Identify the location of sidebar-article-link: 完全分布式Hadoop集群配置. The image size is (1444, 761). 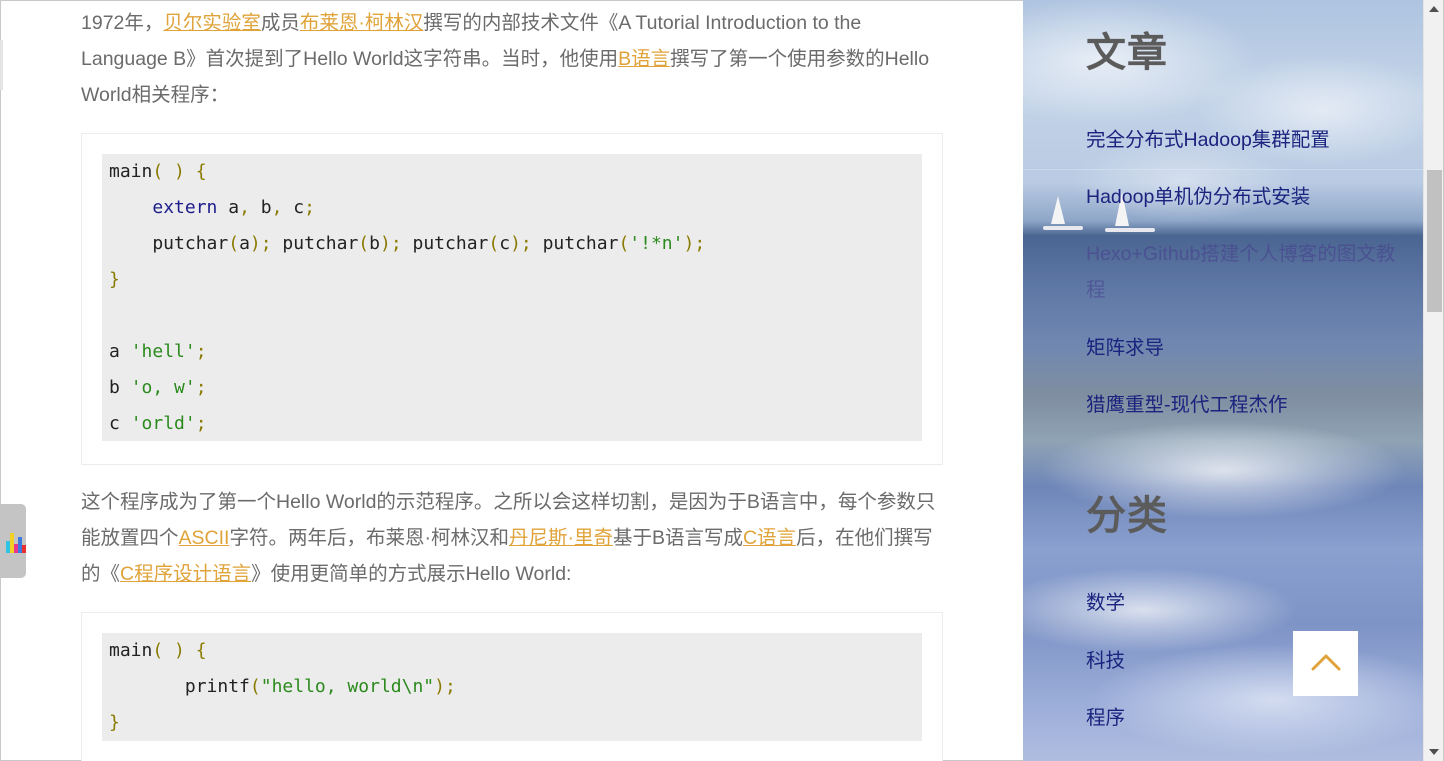
(1241, 140).